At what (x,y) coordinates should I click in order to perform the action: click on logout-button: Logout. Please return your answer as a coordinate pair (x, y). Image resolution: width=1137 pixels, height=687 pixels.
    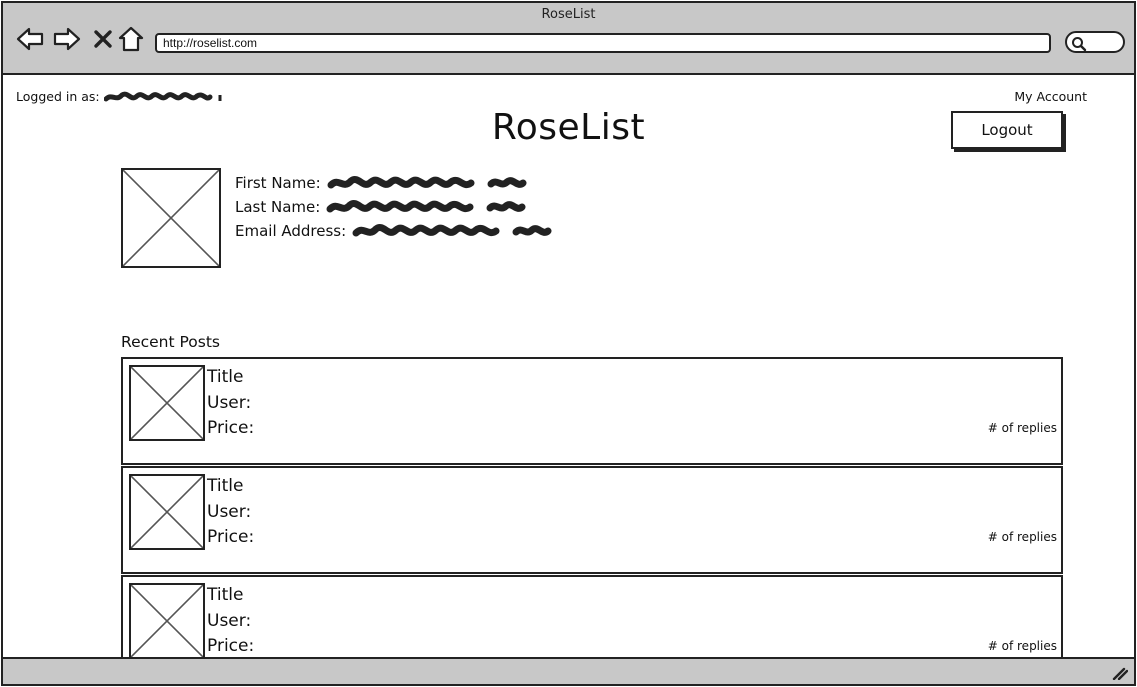
    Looking at the image, I should click on (1007, 130).